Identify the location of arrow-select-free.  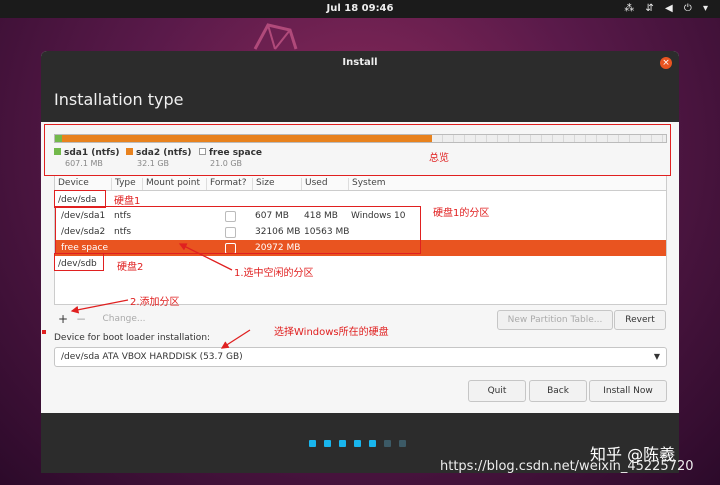
(205, 257).